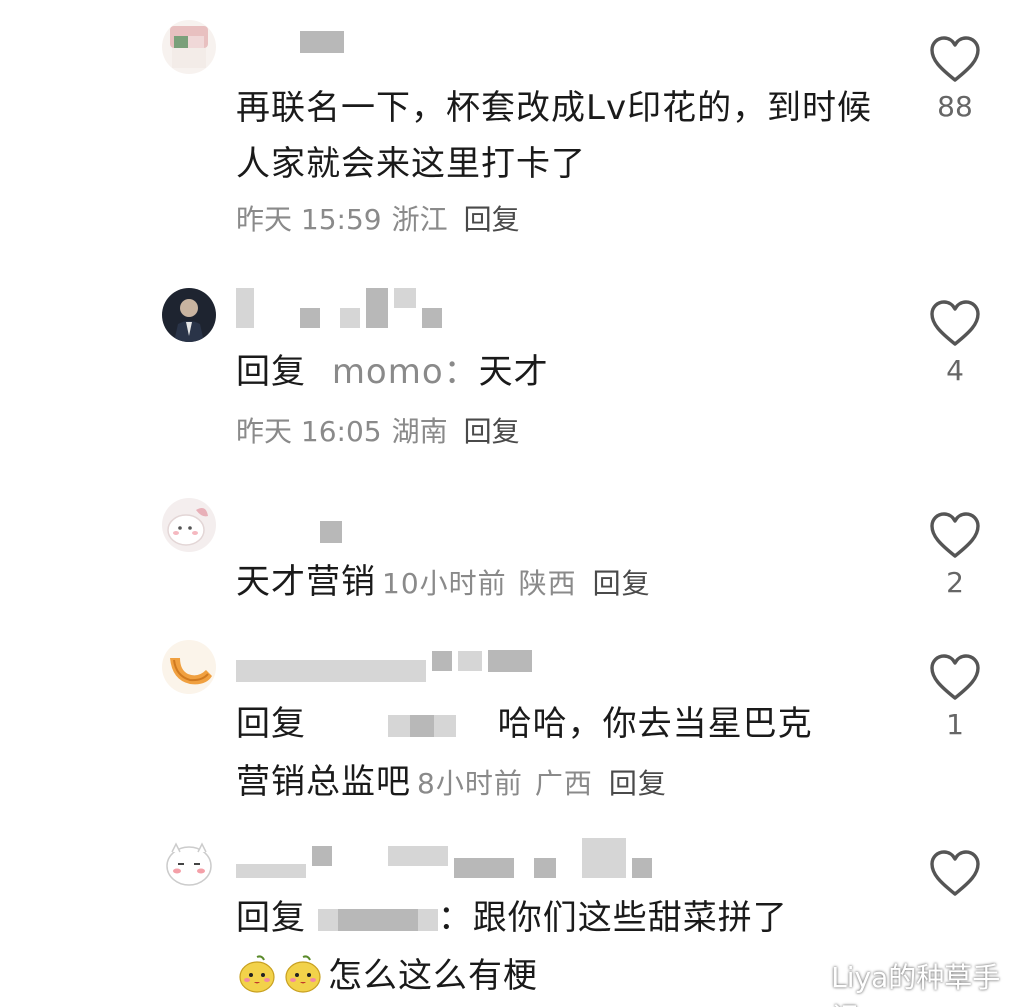  What do you see at coordinates (955, 106) in the screenshot?
I see `like-count: 88` at bounding box center [955, 106].